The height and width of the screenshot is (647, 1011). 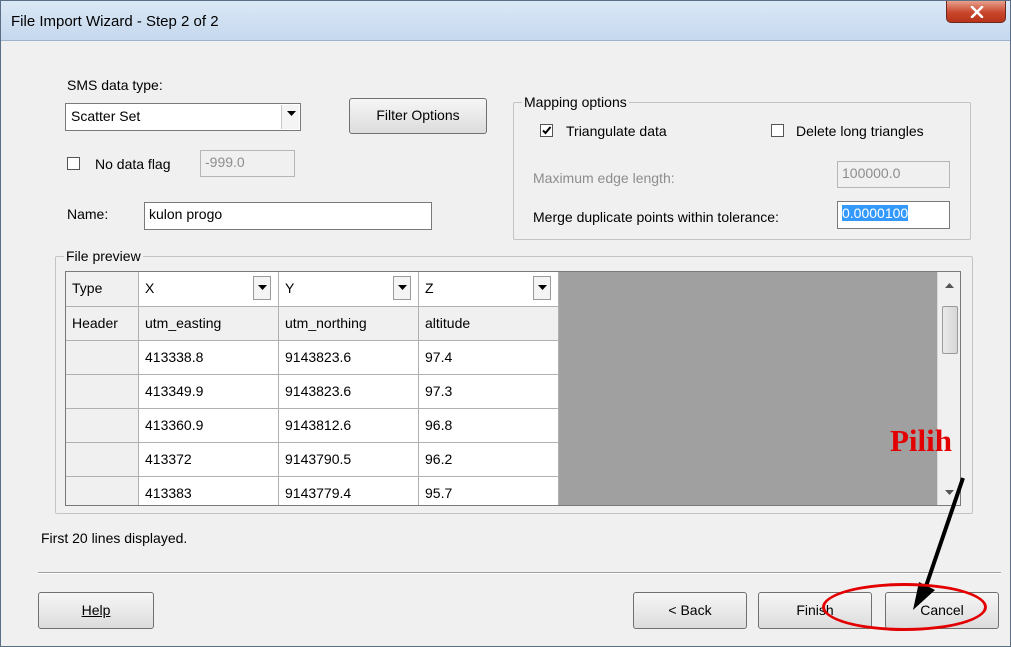 I want to click on no-data-field: -999.0, so click(x=247, y=163).